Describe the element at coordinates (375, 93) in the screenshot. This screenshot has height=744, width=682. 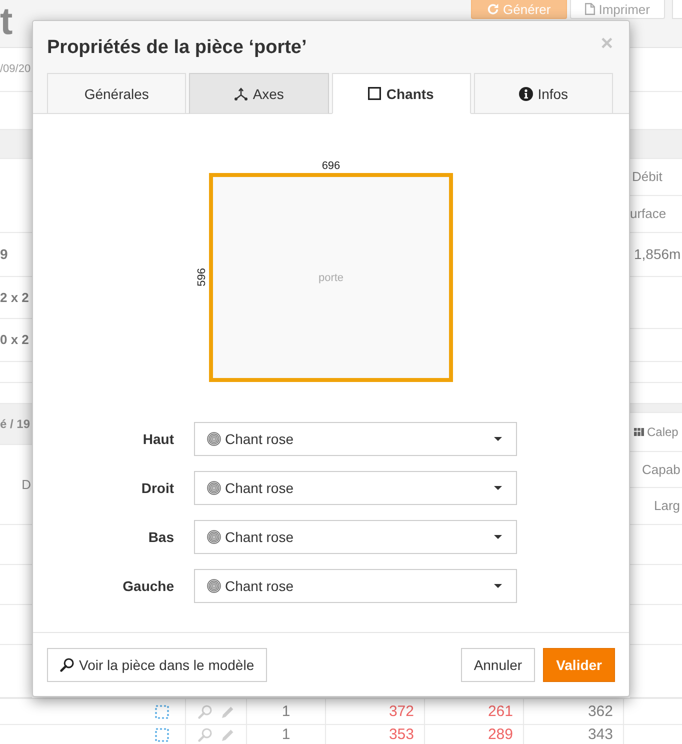
I see `square-icon` at that location.